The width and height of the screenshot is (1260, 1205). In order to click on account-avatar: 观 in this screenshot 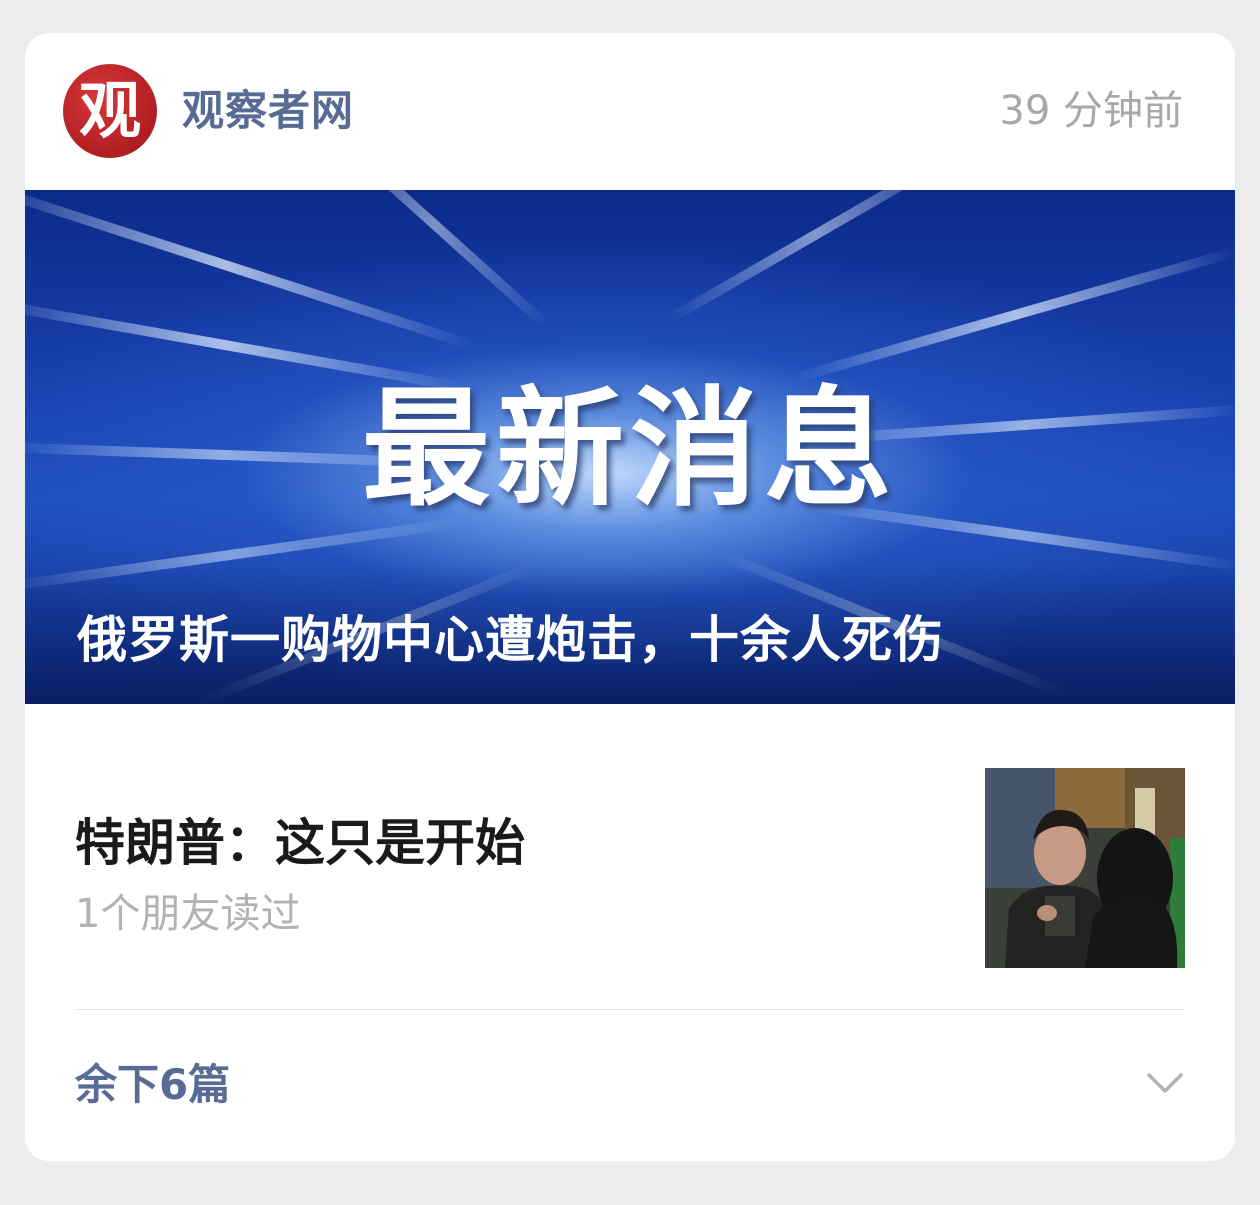, I will do `click(110, 111)`.